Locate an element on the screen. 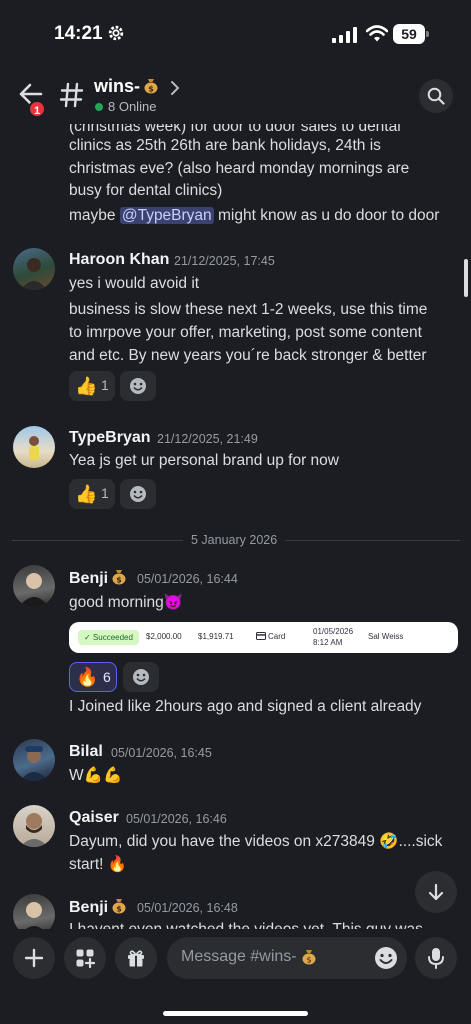 The image size is (471, 1024). username: Qaiser is located at coordinates (94, 818).